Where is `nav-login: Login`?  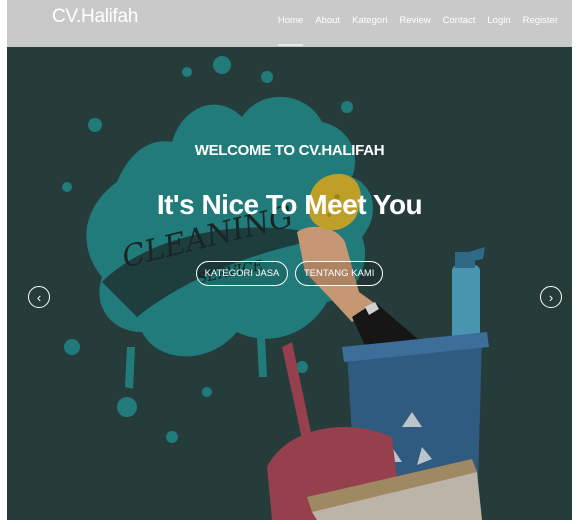 nav-login: Login is located at coordinates (498, 29).